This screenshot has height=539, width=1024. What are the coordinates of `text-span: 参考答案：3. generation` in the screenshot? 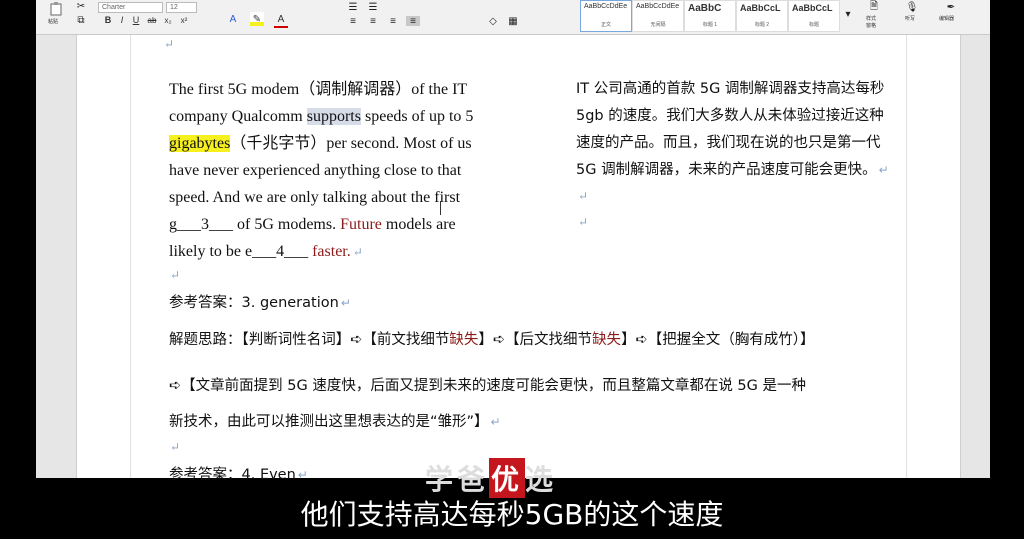 It's located at (254, 303).